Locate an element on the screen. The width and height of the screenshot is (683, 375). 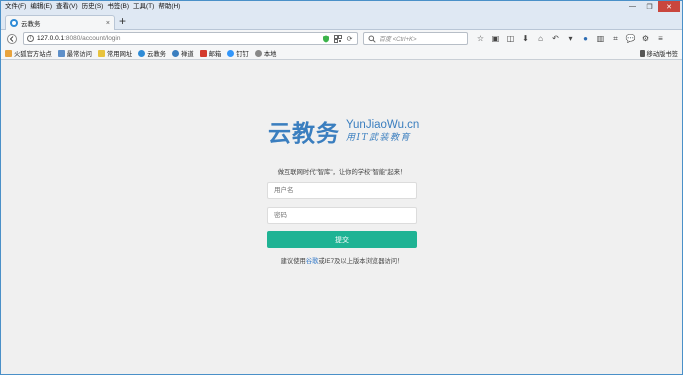
hint-before: 建议使用 is located at coordinates (293, 261).